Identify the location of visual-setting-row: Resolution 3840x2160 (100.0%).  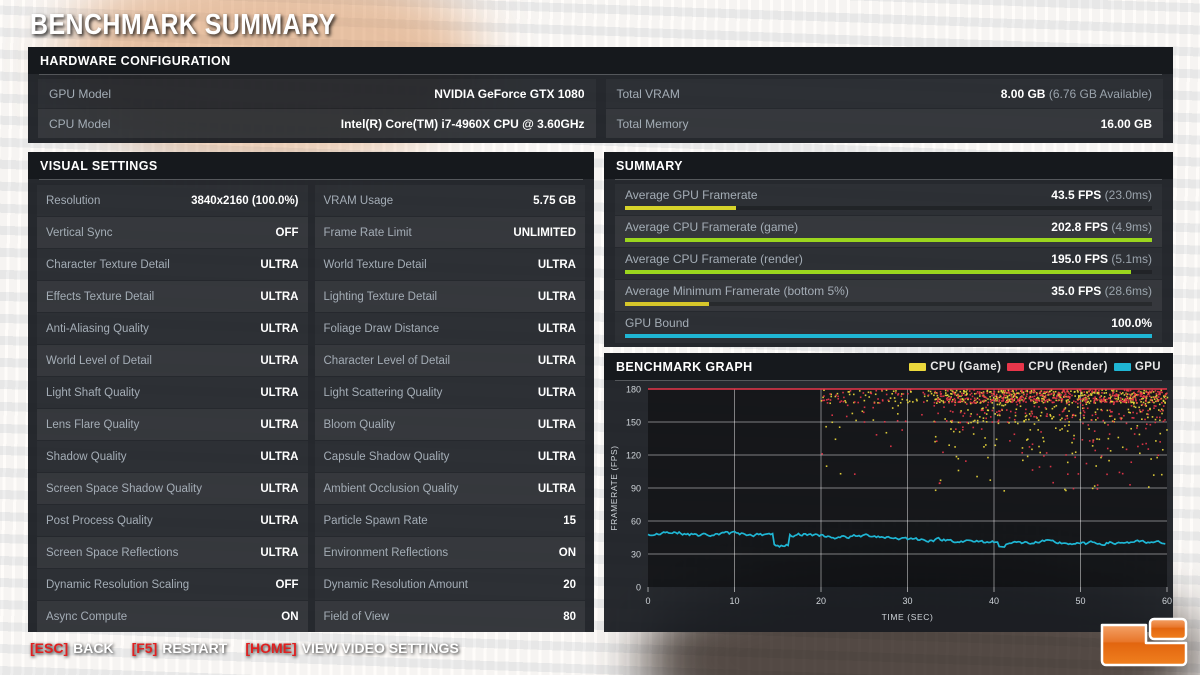
(172, 200).